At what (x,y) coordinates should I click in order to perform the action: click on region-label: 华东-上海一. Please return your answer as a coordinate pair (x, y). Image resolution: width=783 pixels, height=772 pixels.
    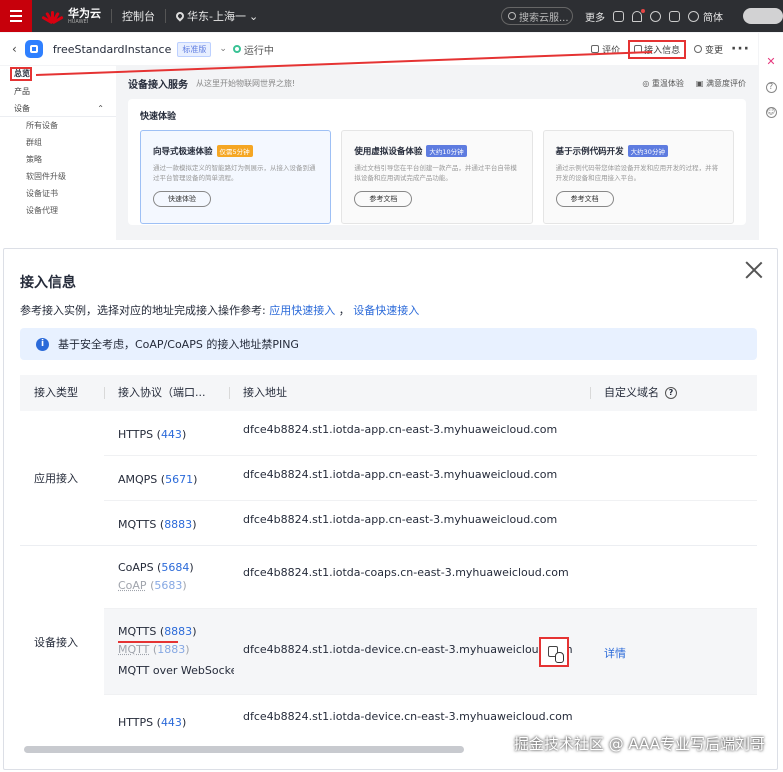
    Looking at the image, I should click on (216, 16).